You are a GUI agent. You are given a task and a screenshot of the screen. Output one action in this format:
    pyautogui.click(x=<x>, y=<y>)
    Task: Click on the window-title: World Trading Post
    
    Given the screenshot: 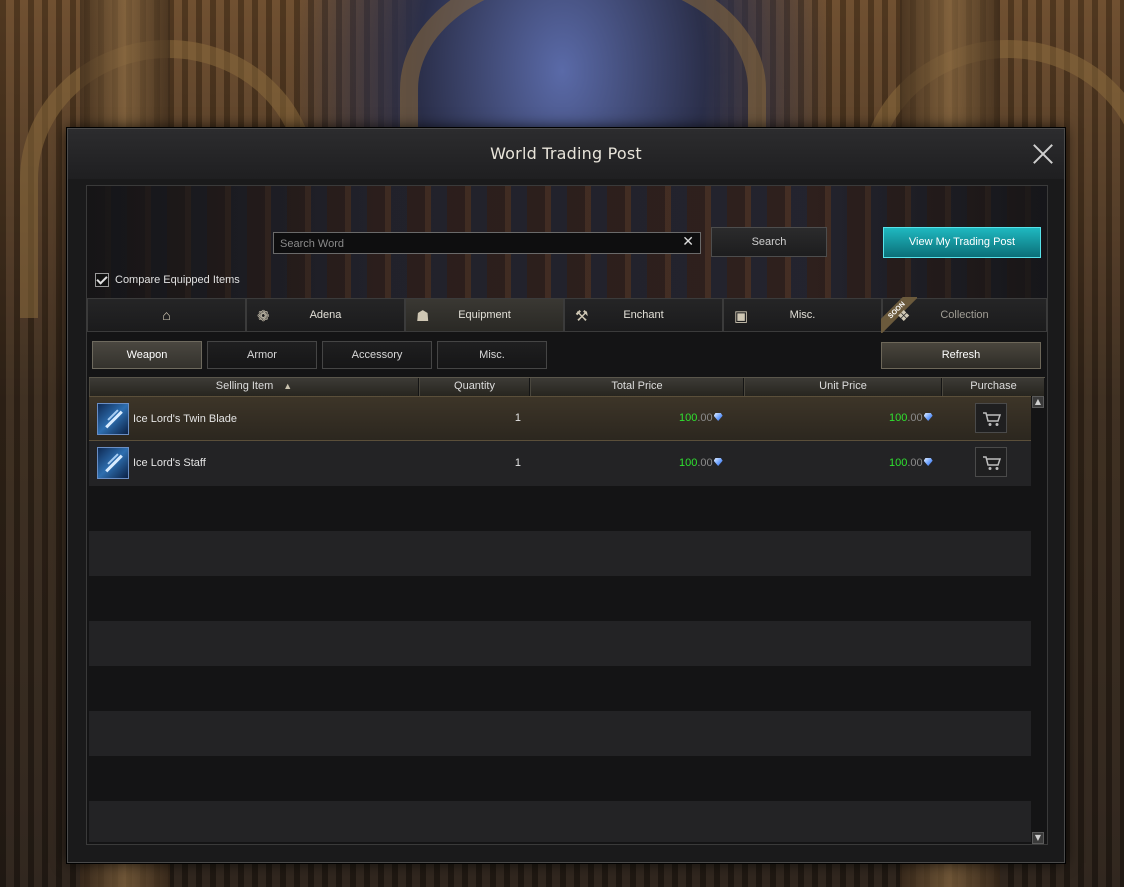 What is the action you would take?
    pyautogui.click(x=566, y=153)
    